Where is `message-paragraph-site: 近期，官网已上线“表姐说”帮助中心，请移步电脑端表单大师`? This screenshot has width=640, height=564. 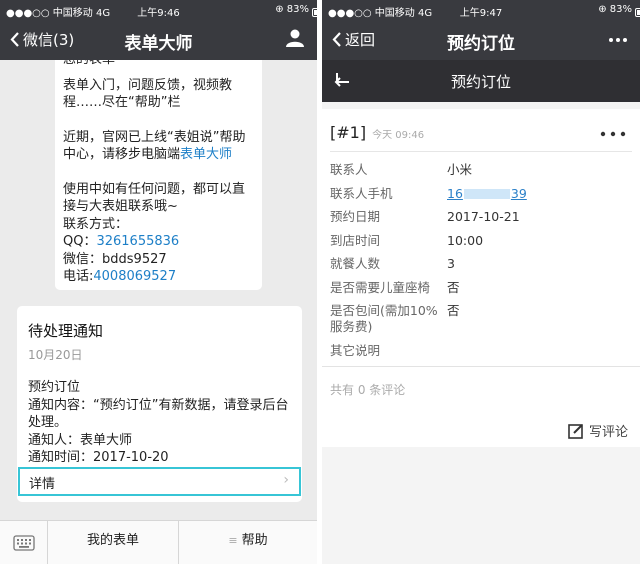
message-paragraph-site: 近期，官网已上线“表姐说”帮助中心，请移步电脑端表单大师 is located at coordinates (157, 146).